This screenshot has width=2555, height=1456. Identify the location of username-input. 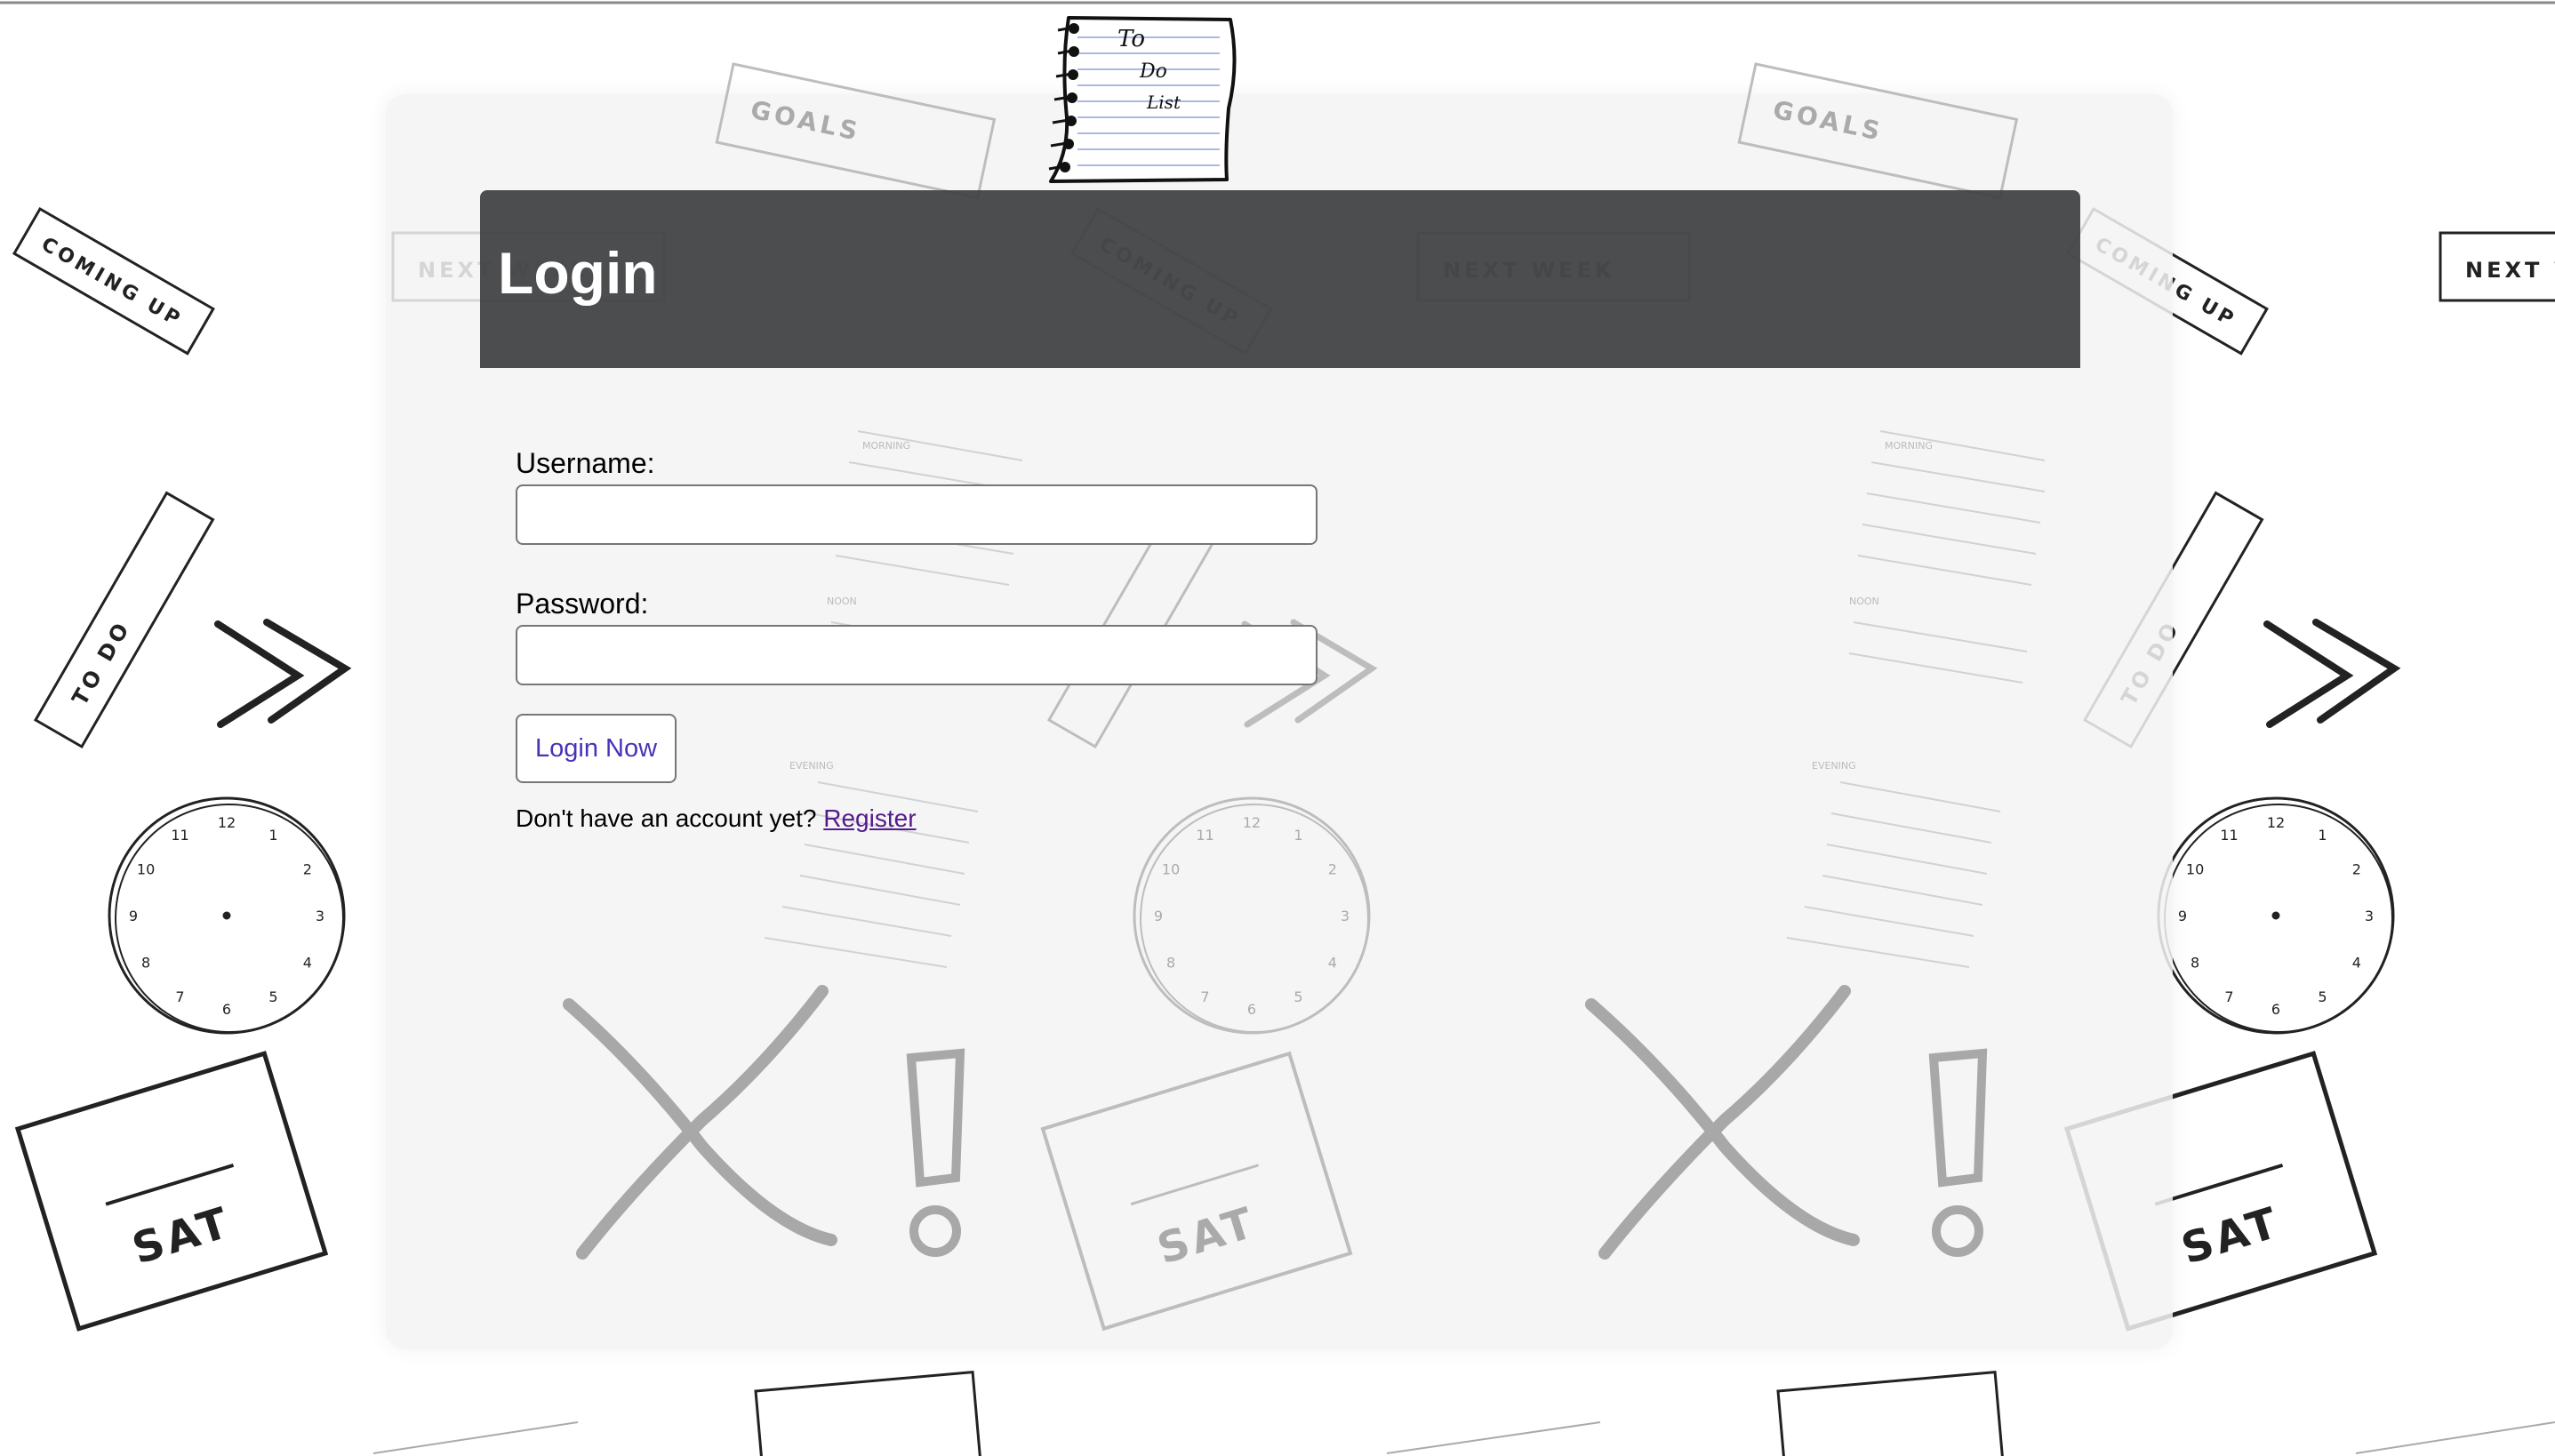
(917, 514).